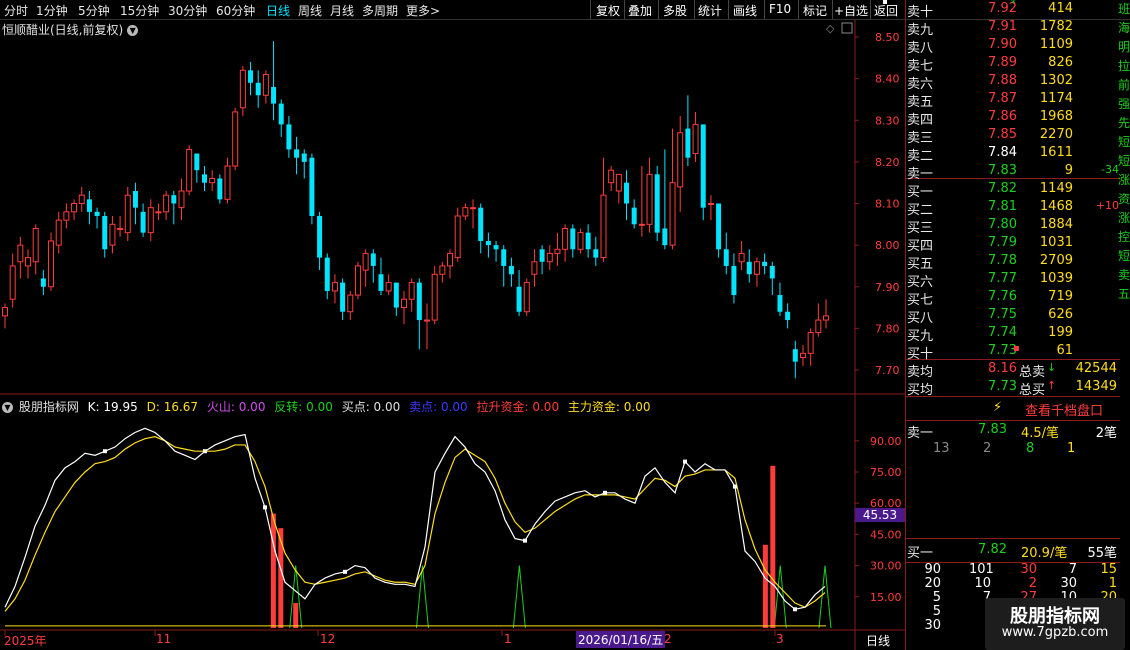 Image resolution: width=1130 pixels, height=650 pixels. What do you see at coordinates (1017, 154) in the screenshot?
I see `ask-row: 卖二 7.84 1611` at bounding box center [1017, 154].